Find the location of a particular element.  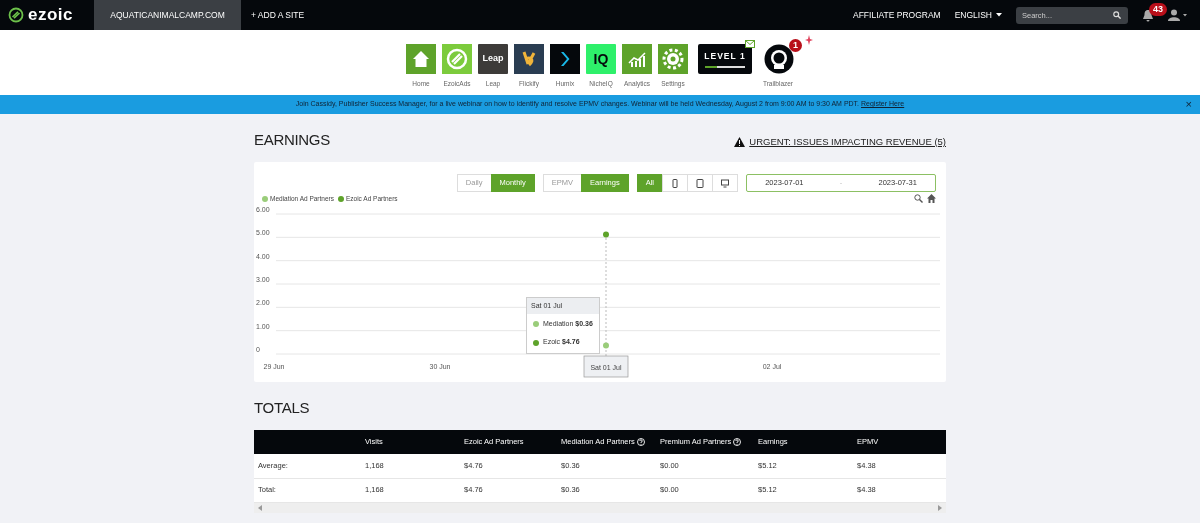

urgent-issues-link: URGENT: ISSUES IMPACTING REVENUE (5) is located at coordinates (847, 141).